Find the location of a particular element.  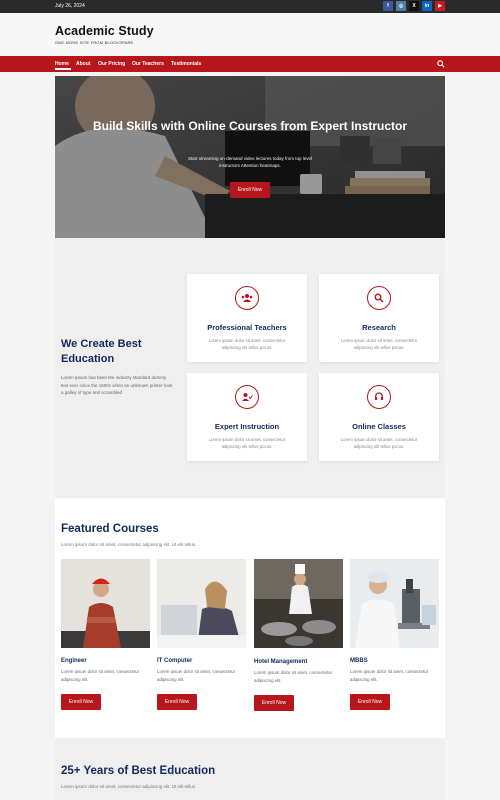

instagram-icon: ◎ is located at coordinates (401, 6).